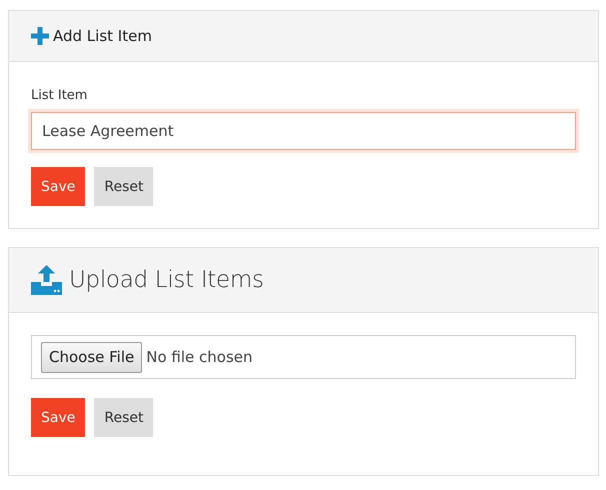  What do you see at coordinates (59, 95) in the screenshot?
I see `field-label: List Item` at bounding box center [59, 95].